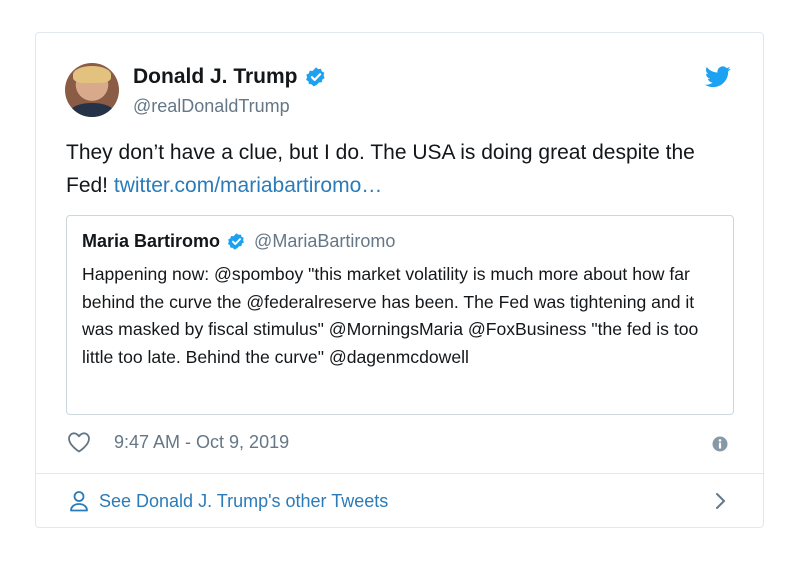  Describe the element at coordinates (399, 473) in the screenshot. I see `divider` at that location.